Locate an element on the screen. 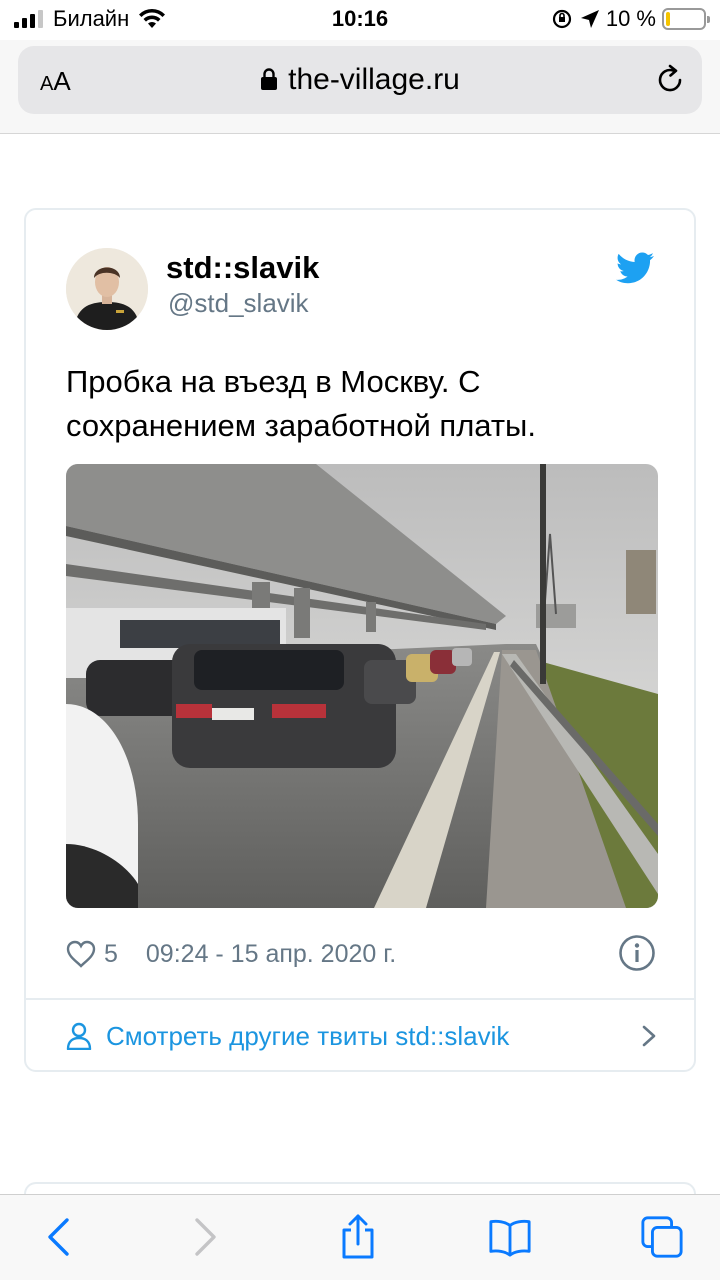  battery-icon is located at coordinates (686, 19).